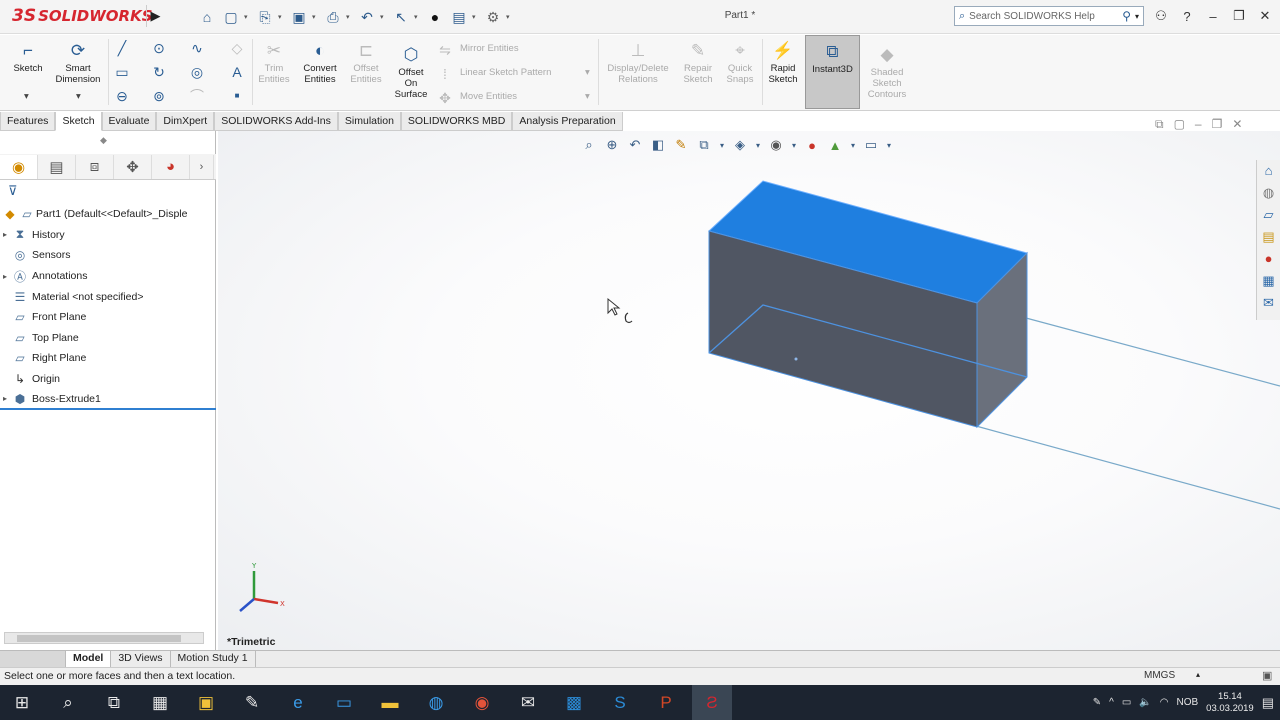 The width and height of the screenshot is (1280, 720). What do you see at coordinates (740, 63) in the screenshot?
I see `quick-snaps-button: ⌖ Quick Snaps` at bounding box center [740, 63].